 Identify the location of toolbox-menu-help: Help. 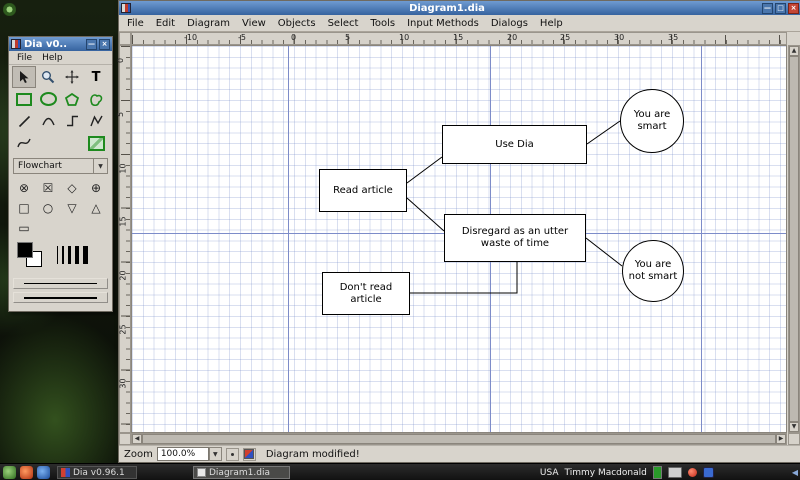
(52, 58).